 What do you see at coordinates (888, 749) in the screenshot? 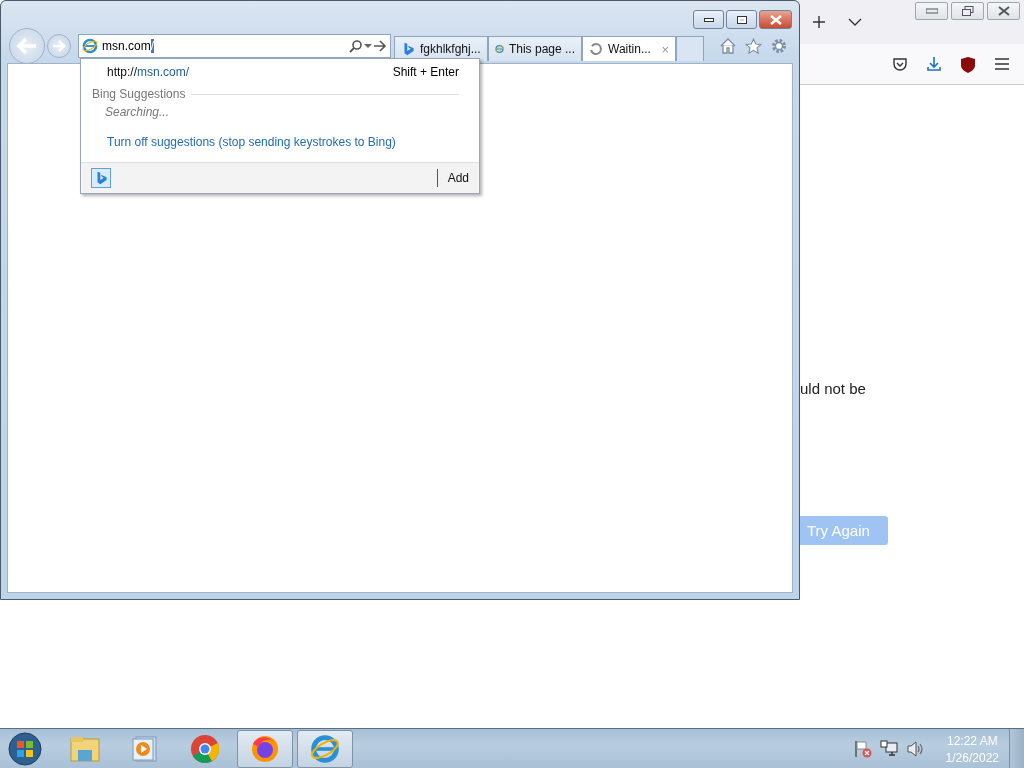
I see `network-icon` at bounding box center [888, 749].